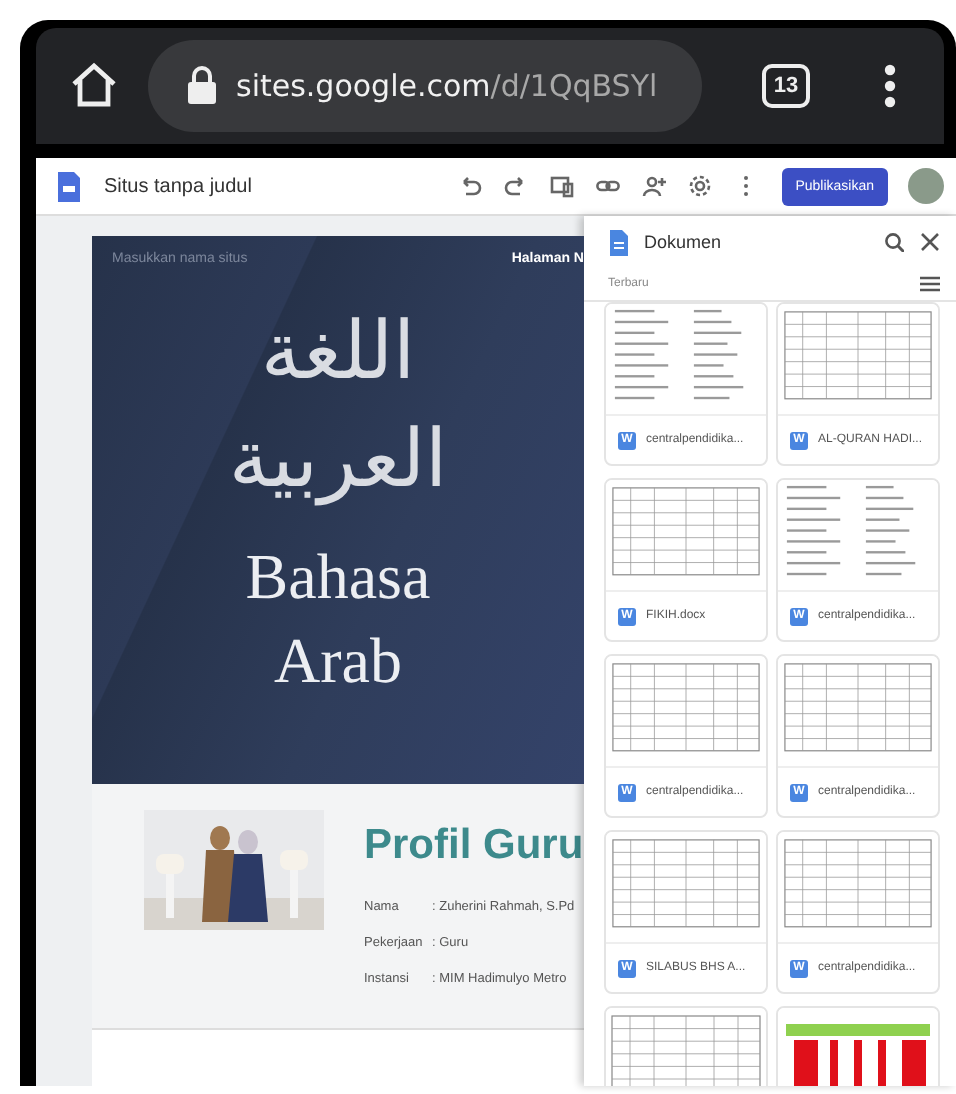  Describe the element at coordinates (930, 284) in the screenshot. I see `list-view-icon` at that location.